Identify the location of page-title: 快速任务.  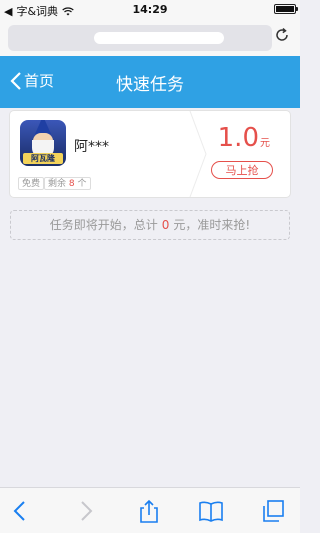
(150, 85).